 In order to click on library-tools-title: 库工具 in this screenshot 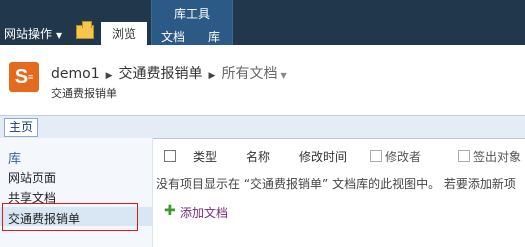, I will do `click(191, 14)`.